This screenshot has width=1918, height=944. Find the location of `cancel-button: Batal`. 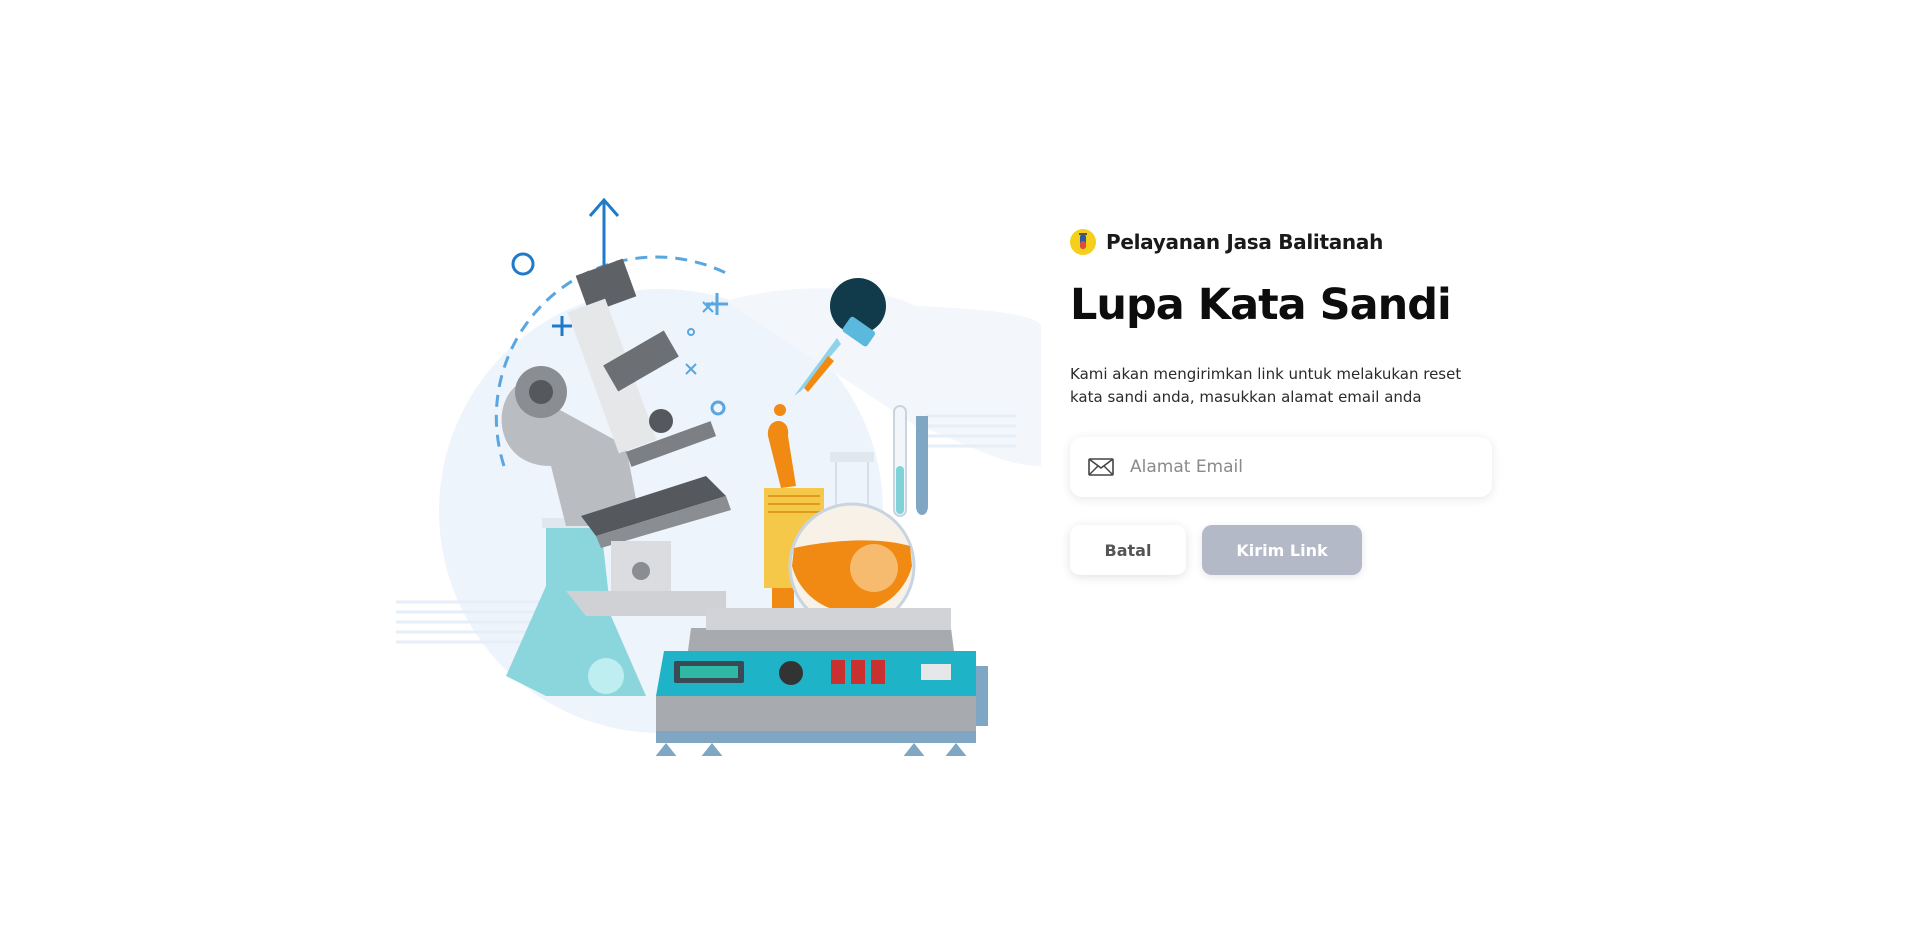

cancel-button: Batal is located at coordinates (1128, 550).